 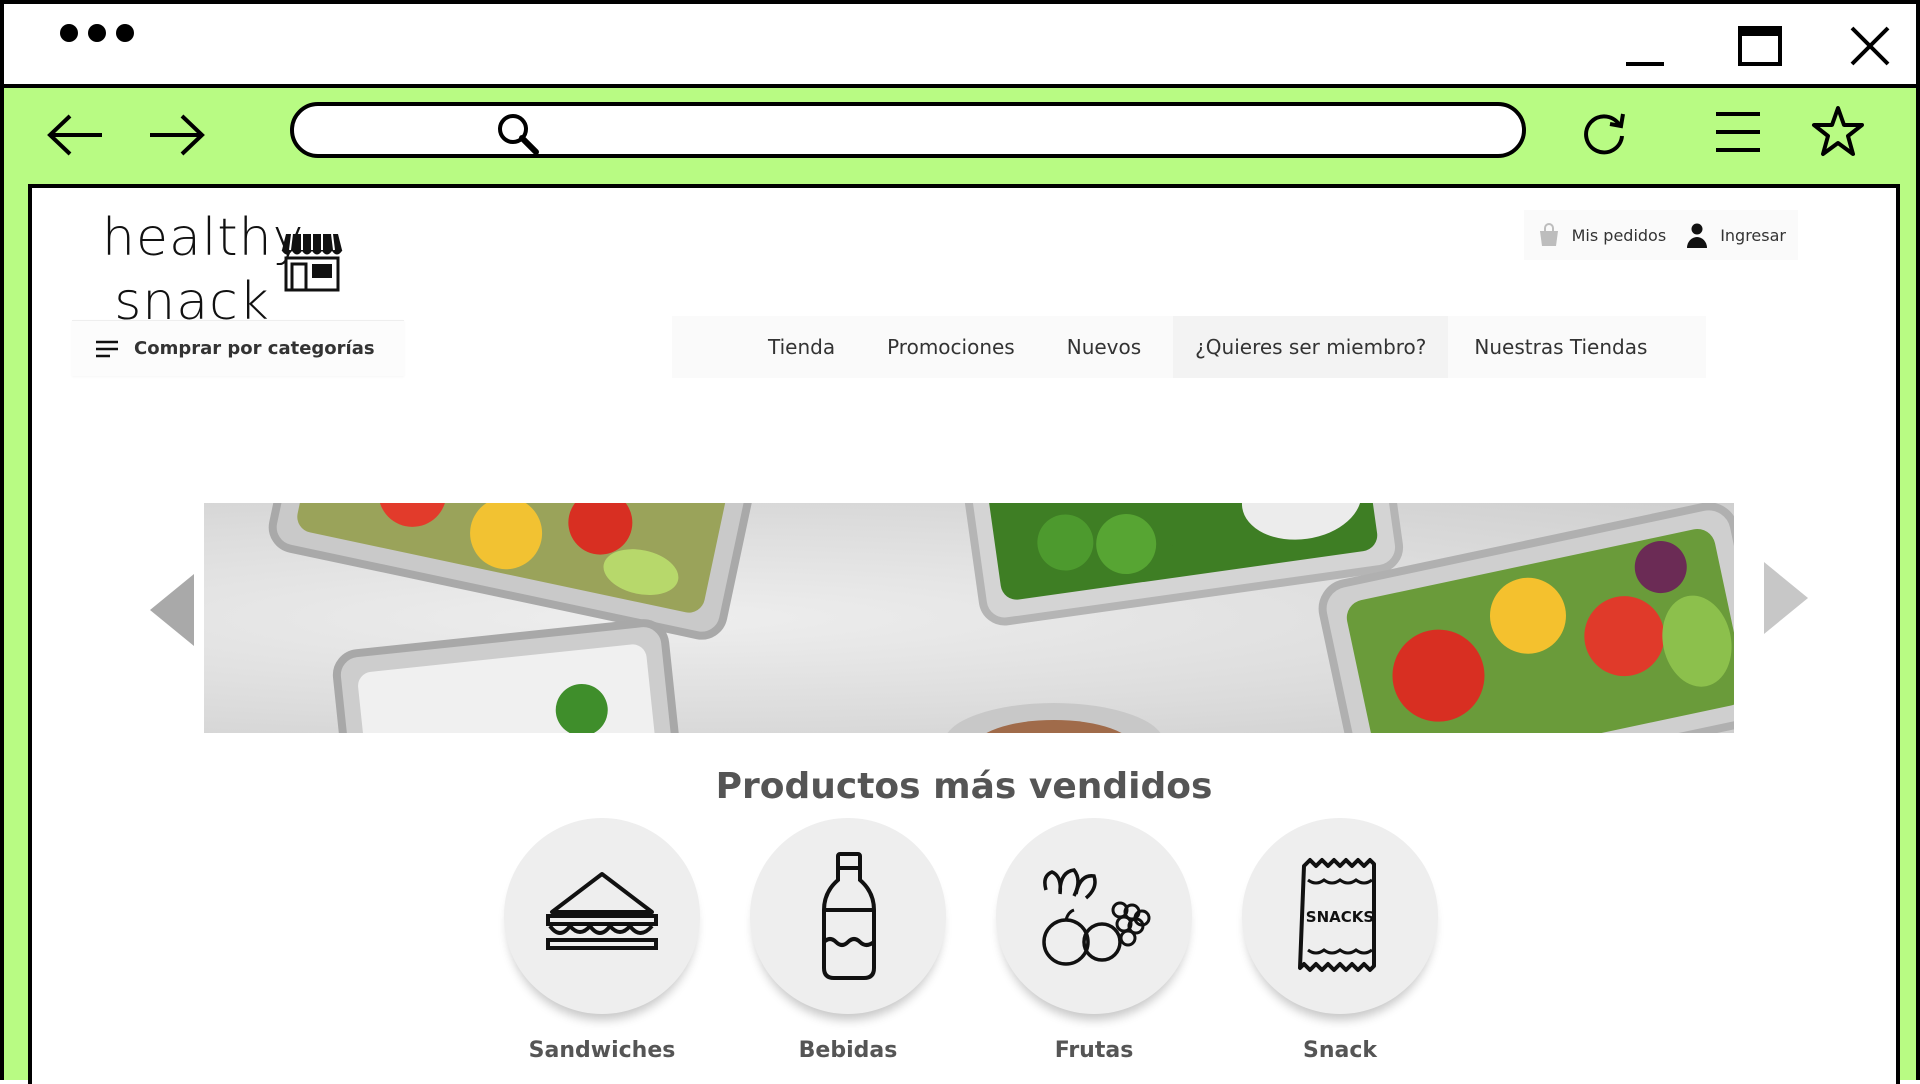 What do you see at coordinates (107, 348) in the screenshot?
I see `list-icon` at bounding box center [107, 348].